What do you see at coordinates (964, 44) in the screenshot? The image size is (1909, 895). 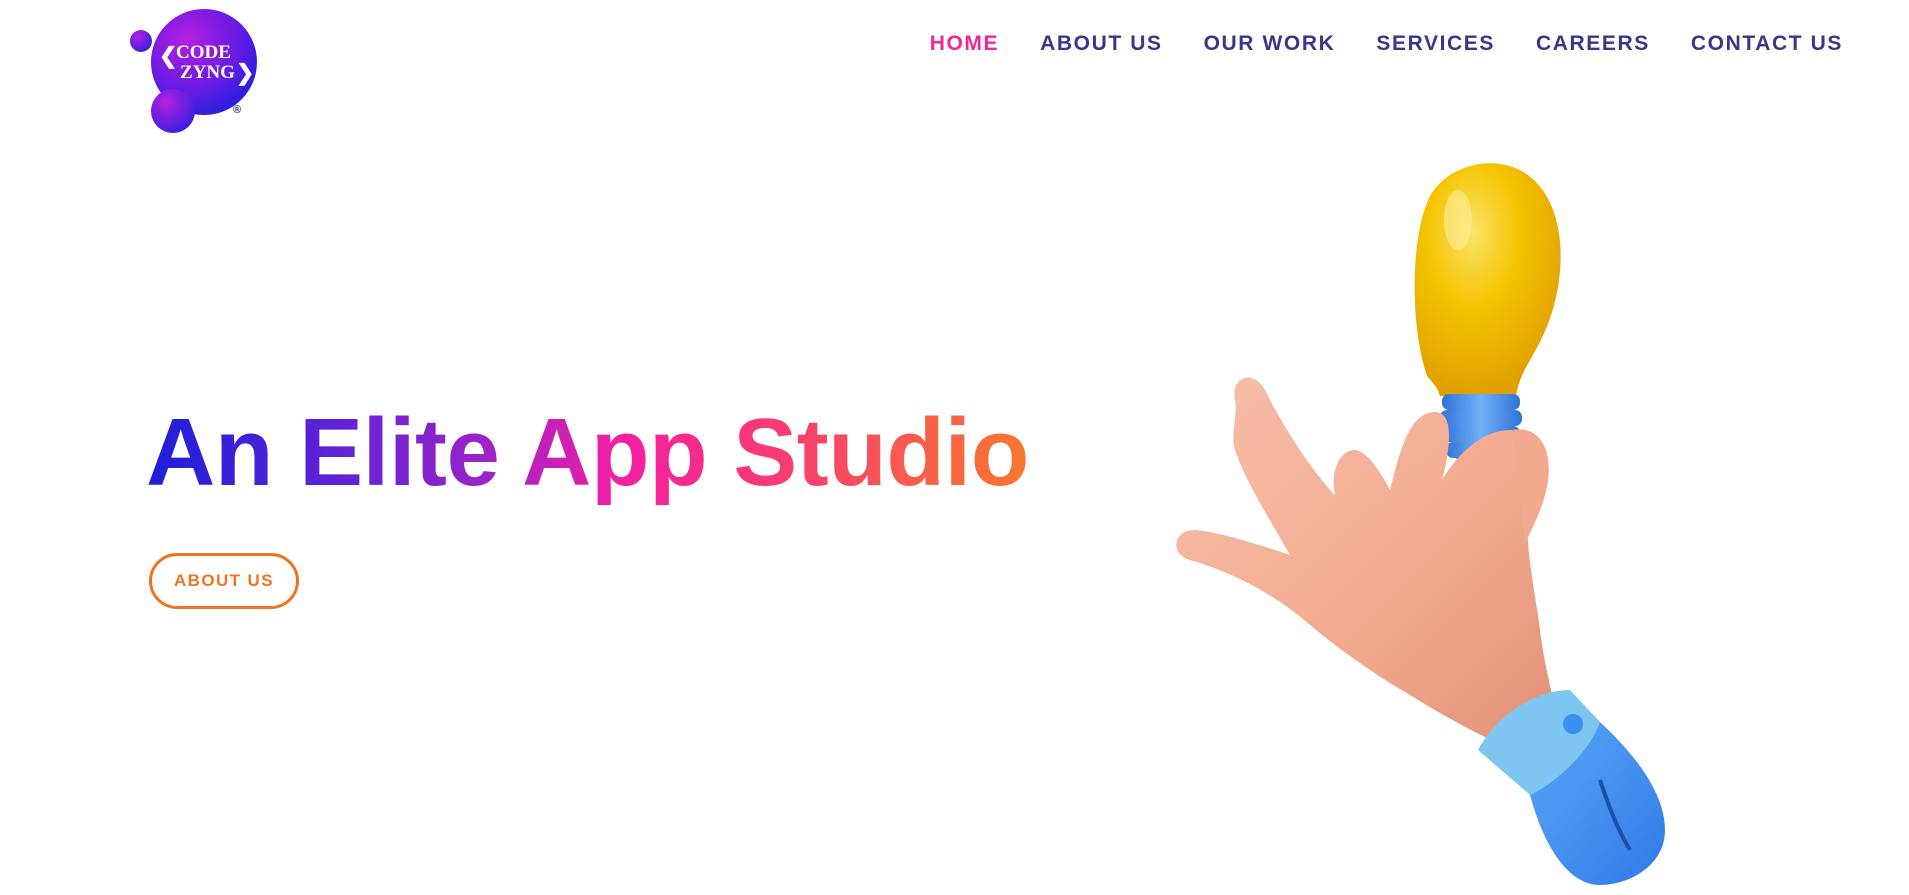 I see `nav-link-home: HOME` at bounding box center [964, 44].